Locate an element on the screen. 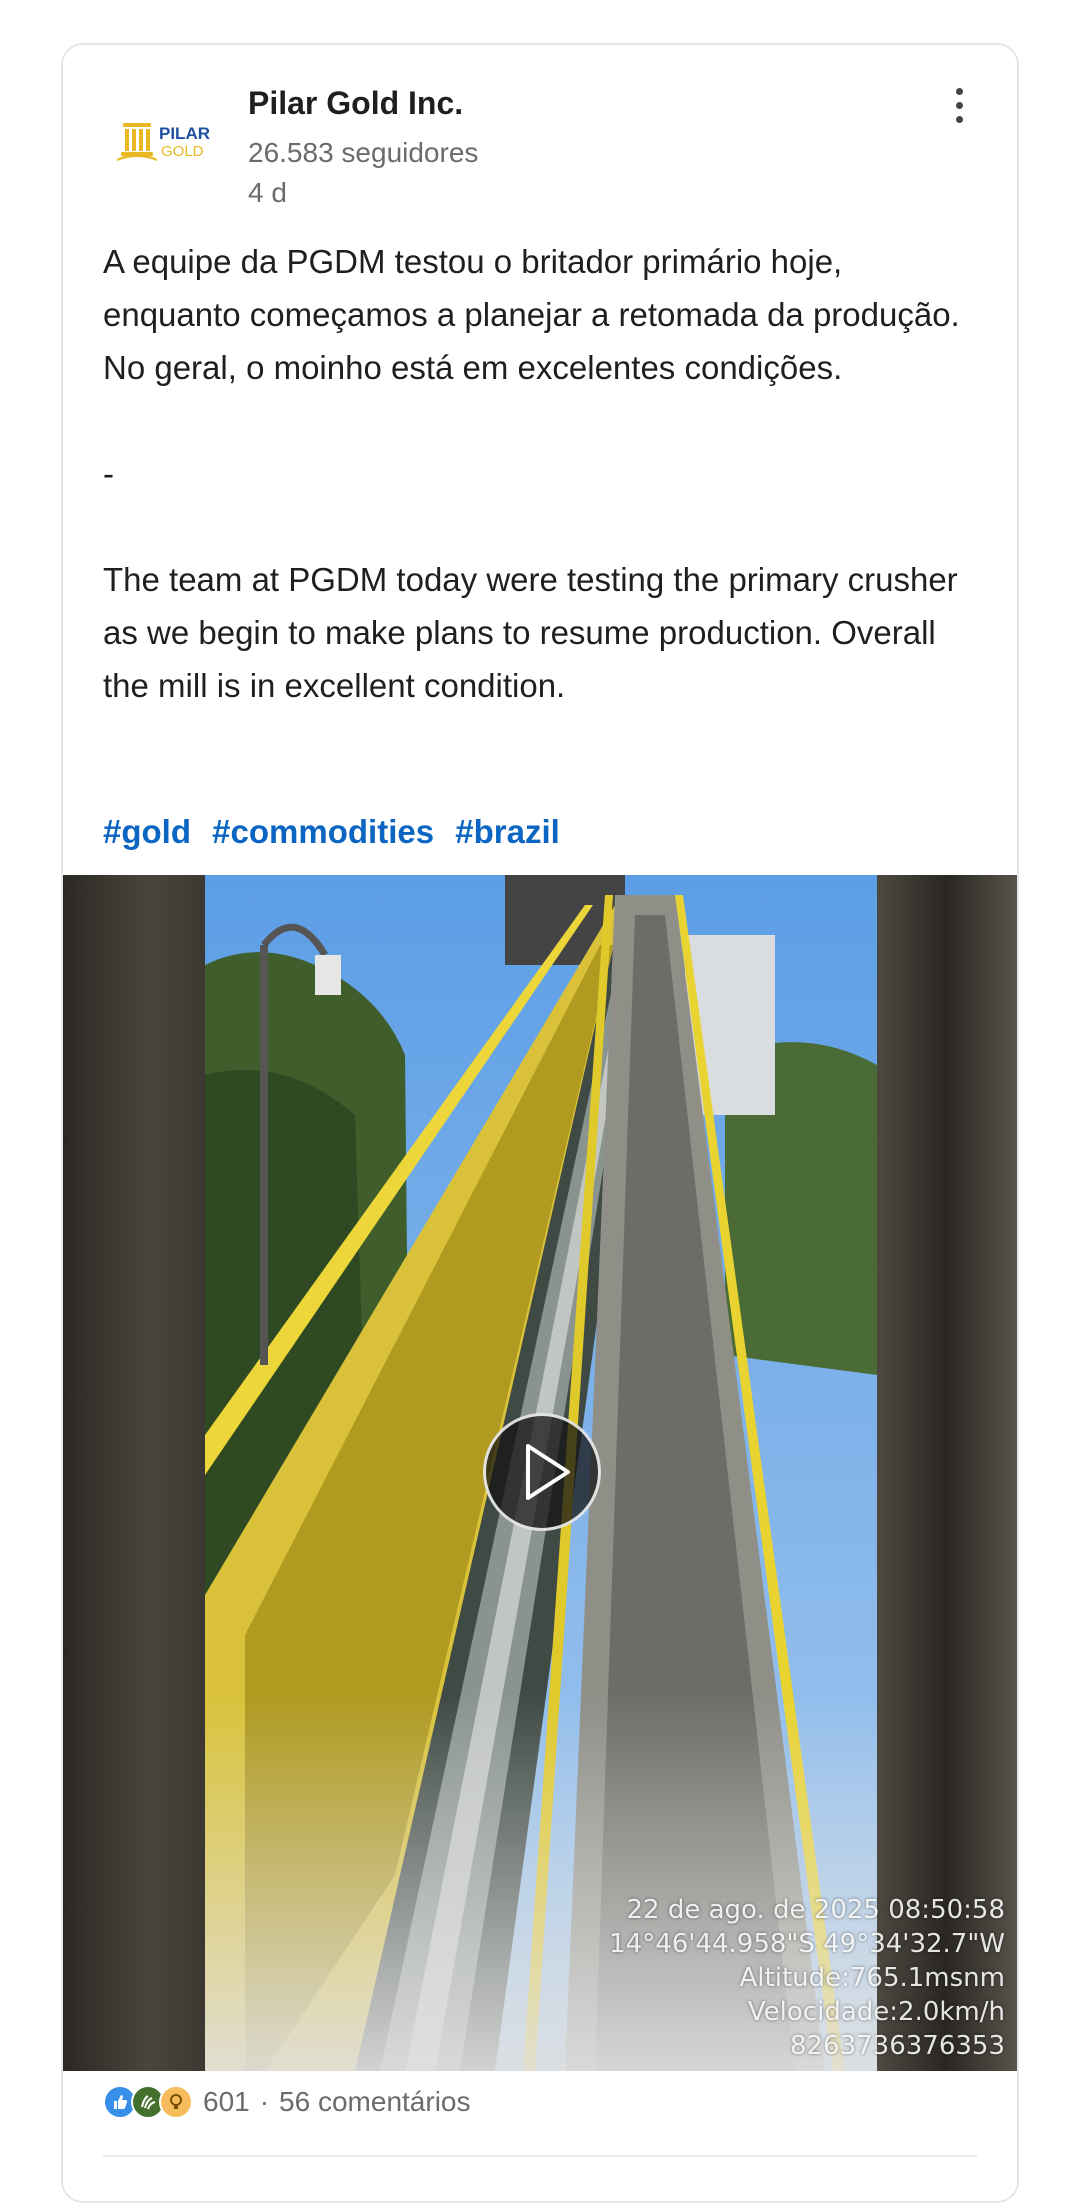 This screenshot has width=1080, height=2203. overlay-id: 8263736376353 is located at coordinates (897, 2046).